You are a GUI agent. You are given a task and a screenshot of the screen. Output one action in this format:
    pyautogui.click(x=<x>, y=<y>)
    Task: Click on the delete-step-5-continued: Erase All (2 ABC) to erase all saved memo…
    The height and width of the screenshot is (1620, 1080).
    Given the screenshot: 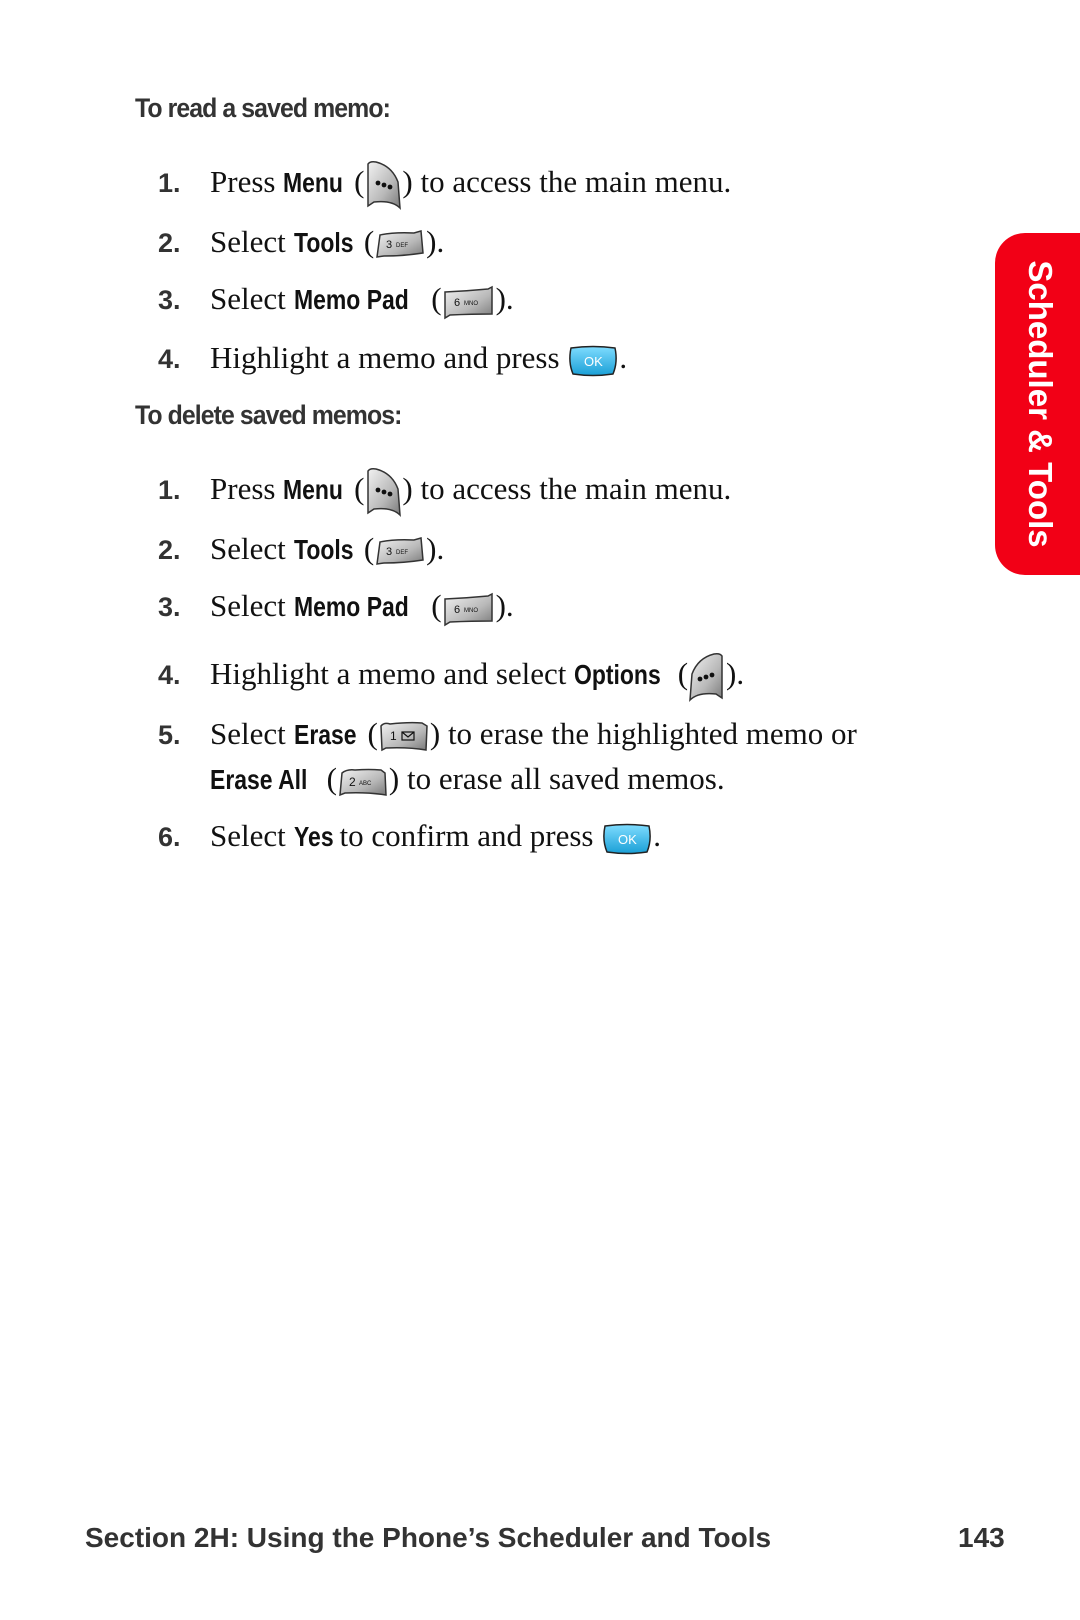 What is the action you would take?
    pyautogui.click(x=467, y=779)
    